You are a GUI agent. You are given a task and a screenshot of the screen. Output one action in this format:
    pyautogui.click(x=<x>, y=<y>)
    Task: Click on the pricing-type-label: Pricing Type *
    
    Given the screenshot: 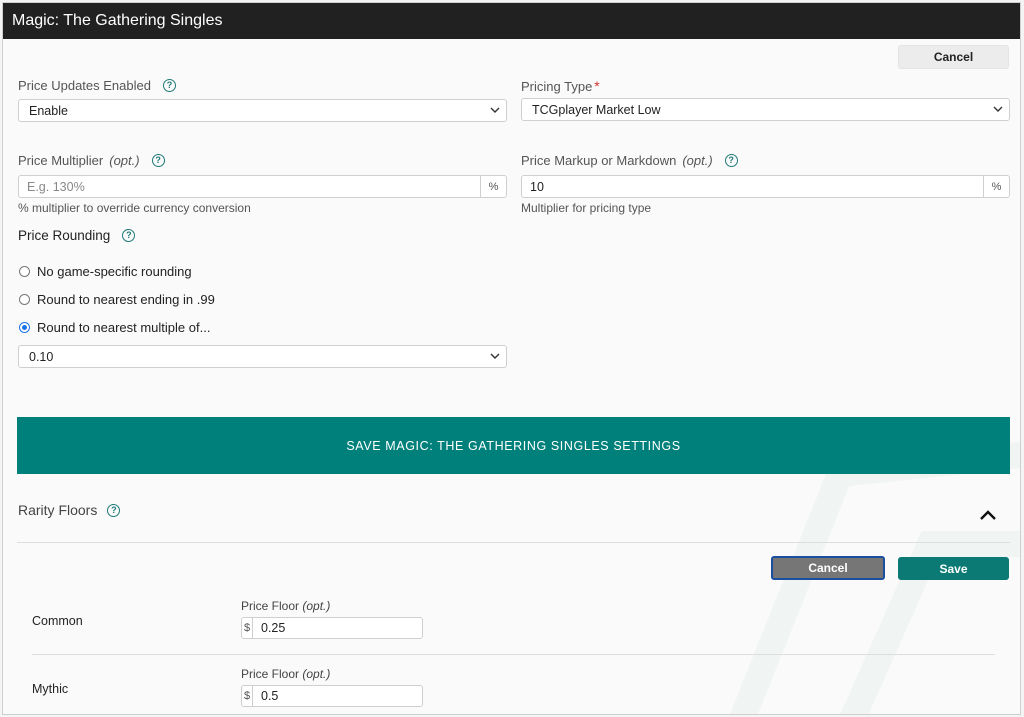 What is the action you would take?
    pyautogui.click(x=560, y=86)
    